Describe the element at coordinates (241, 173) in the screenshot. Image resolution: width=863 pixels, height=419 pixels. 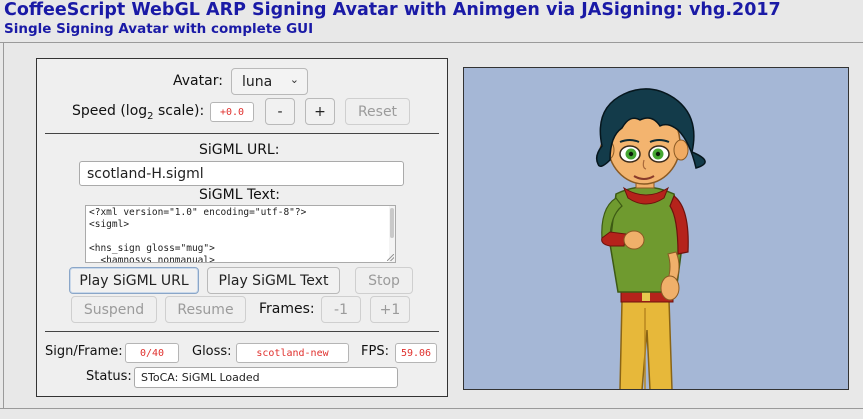
I see `sigml-url-input: scotland-H.sigml` at that location.